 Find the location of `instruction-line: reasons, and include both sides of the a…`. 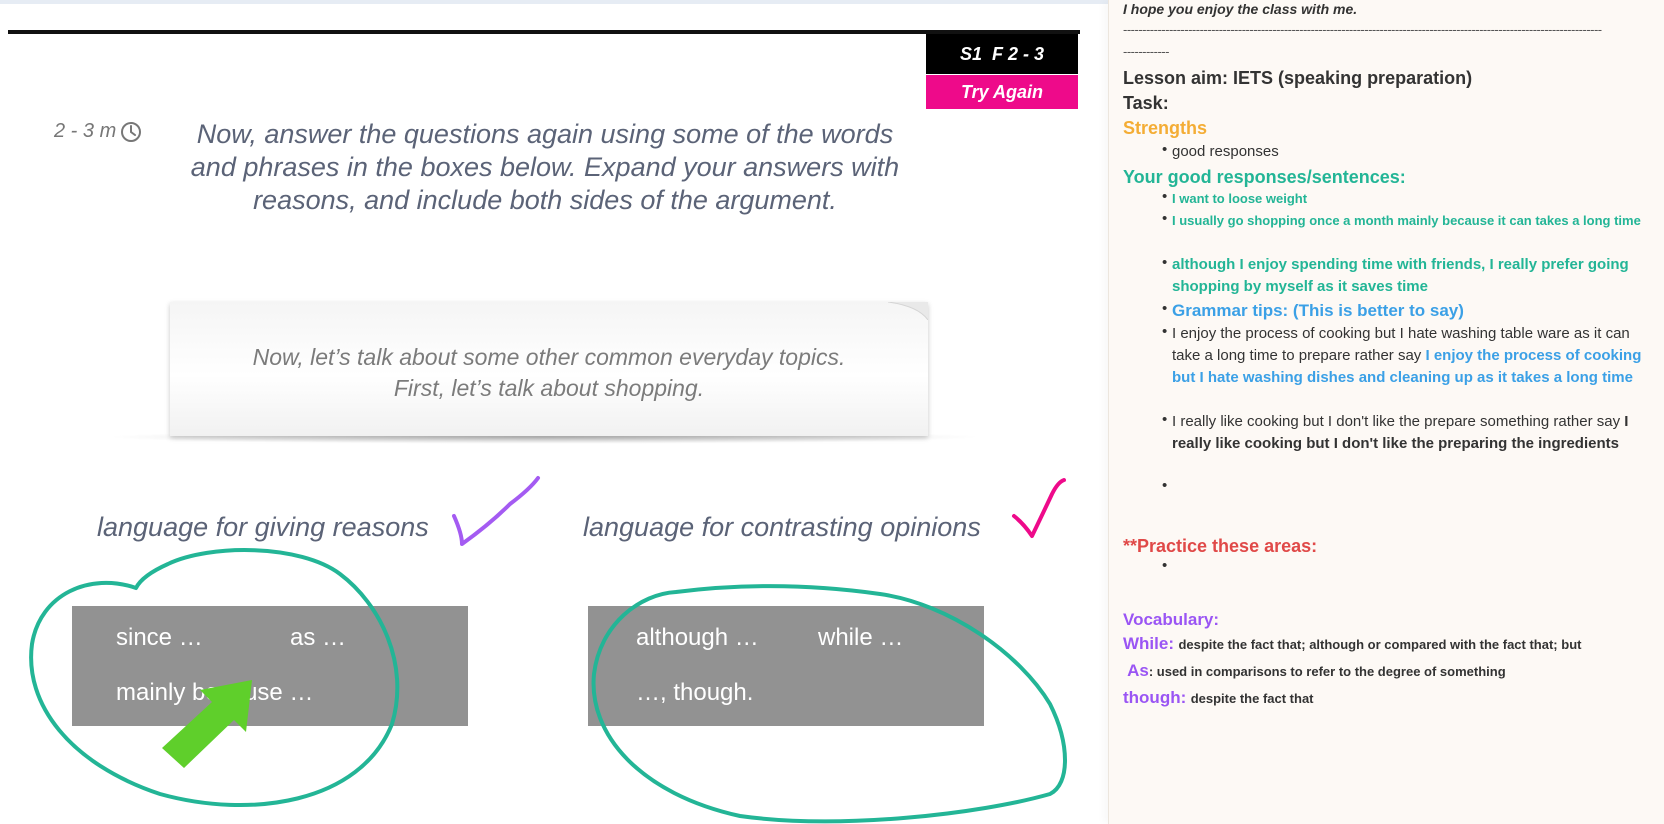

instruction-line: reasons, and include both sides of the a… is located at coordinates (545, 200).